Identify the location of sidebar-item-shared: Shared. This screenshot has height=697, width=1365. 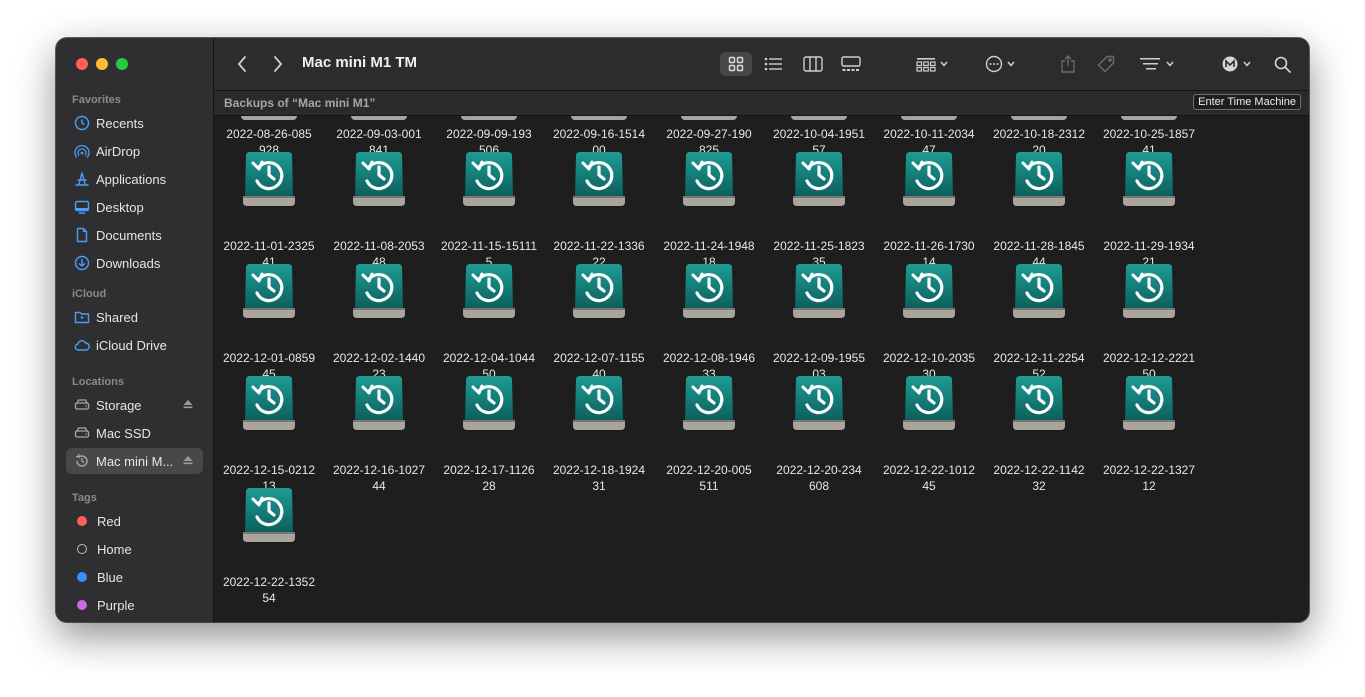
(134, 317).